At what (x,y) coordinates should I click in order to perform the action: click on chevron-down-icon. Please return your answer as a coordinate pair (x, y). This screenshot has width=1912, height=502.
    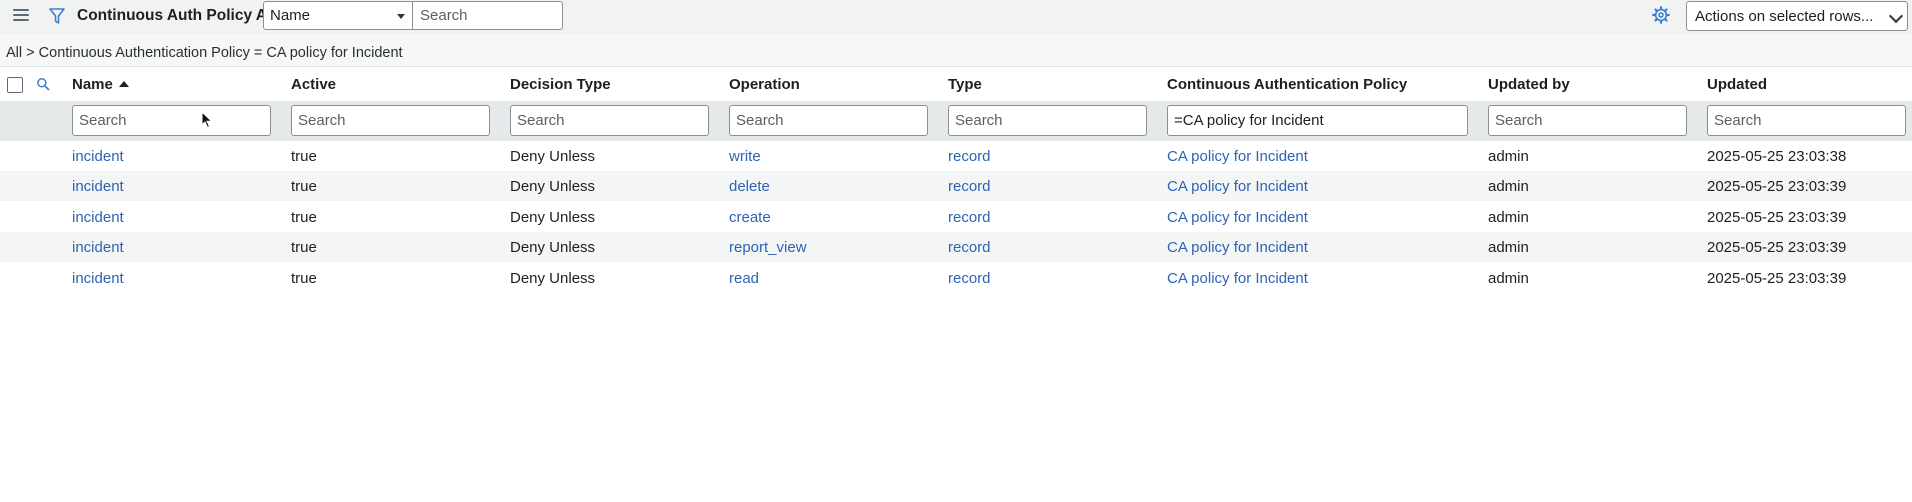
    Looking at the image, I should click on (1896, 16).